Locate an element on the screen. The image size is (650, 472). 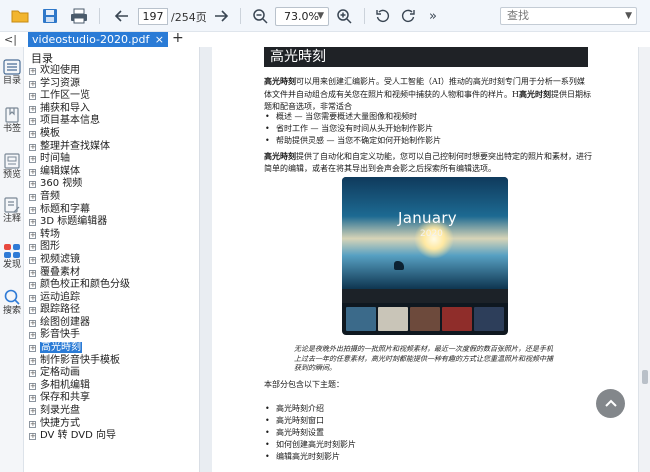
panel-scrollbar is located at coordinates (206, 259).